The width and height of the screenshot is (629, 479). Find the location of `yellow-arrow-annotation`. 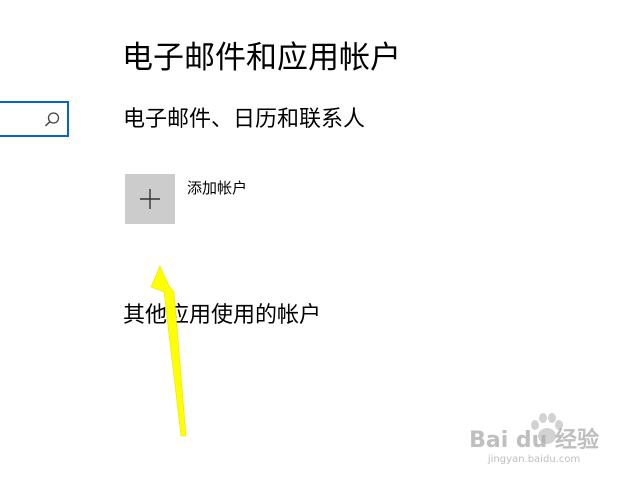

yellow-arrow-annotation is located at coordinates (168, 351).